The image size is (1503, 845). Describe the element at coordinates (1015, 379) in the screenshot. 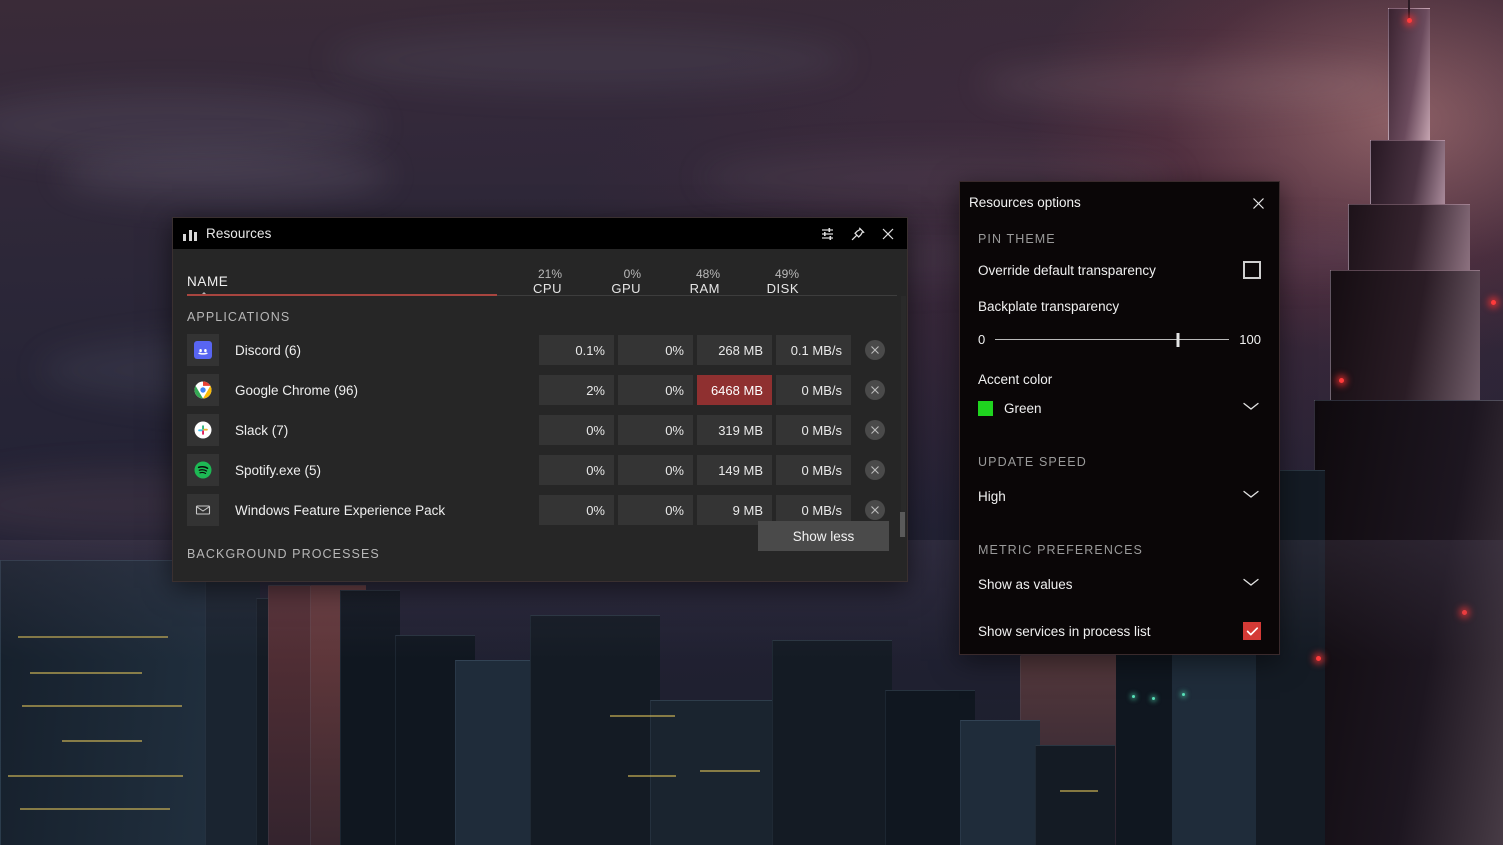

I see `accent-color-label: Accent color` at that location.